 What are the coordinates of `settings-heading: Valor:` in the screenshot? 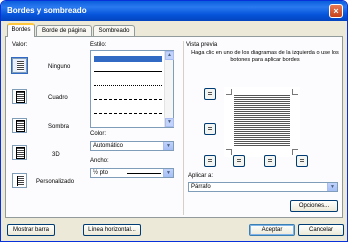 It's located at (20, 45).